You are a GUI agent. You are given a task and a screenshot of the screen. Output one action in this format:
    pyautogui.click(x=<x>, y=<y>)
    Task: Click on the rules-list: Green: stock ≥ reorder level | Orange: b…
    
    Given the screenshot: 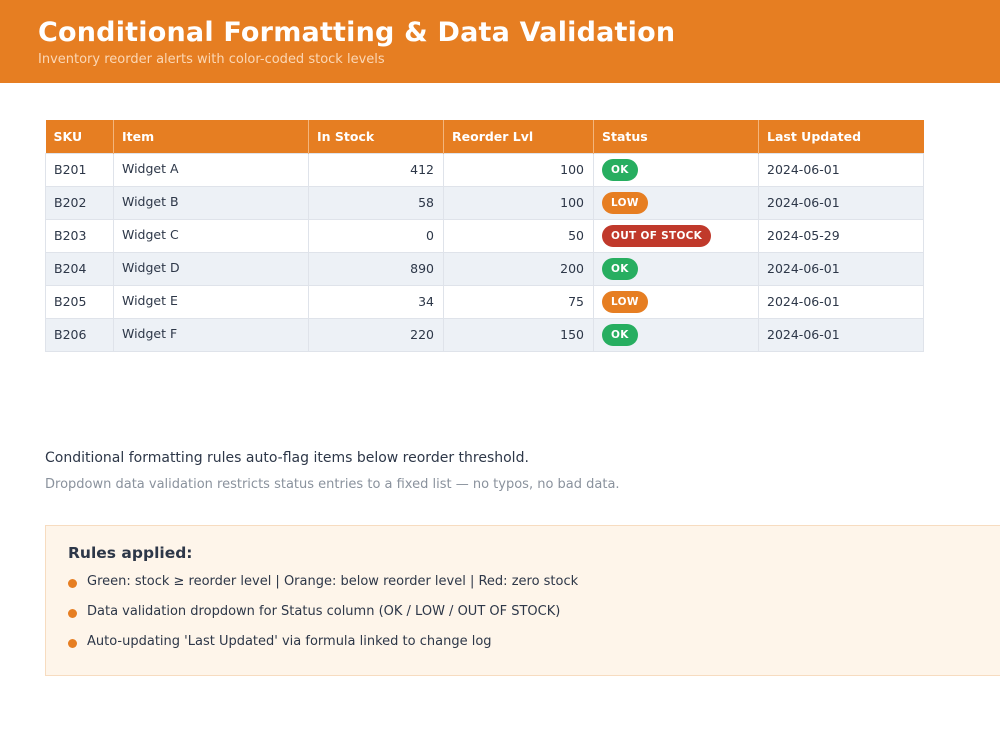 What is the action you would take?
    pyautogui.click(x=323, y=619)
    